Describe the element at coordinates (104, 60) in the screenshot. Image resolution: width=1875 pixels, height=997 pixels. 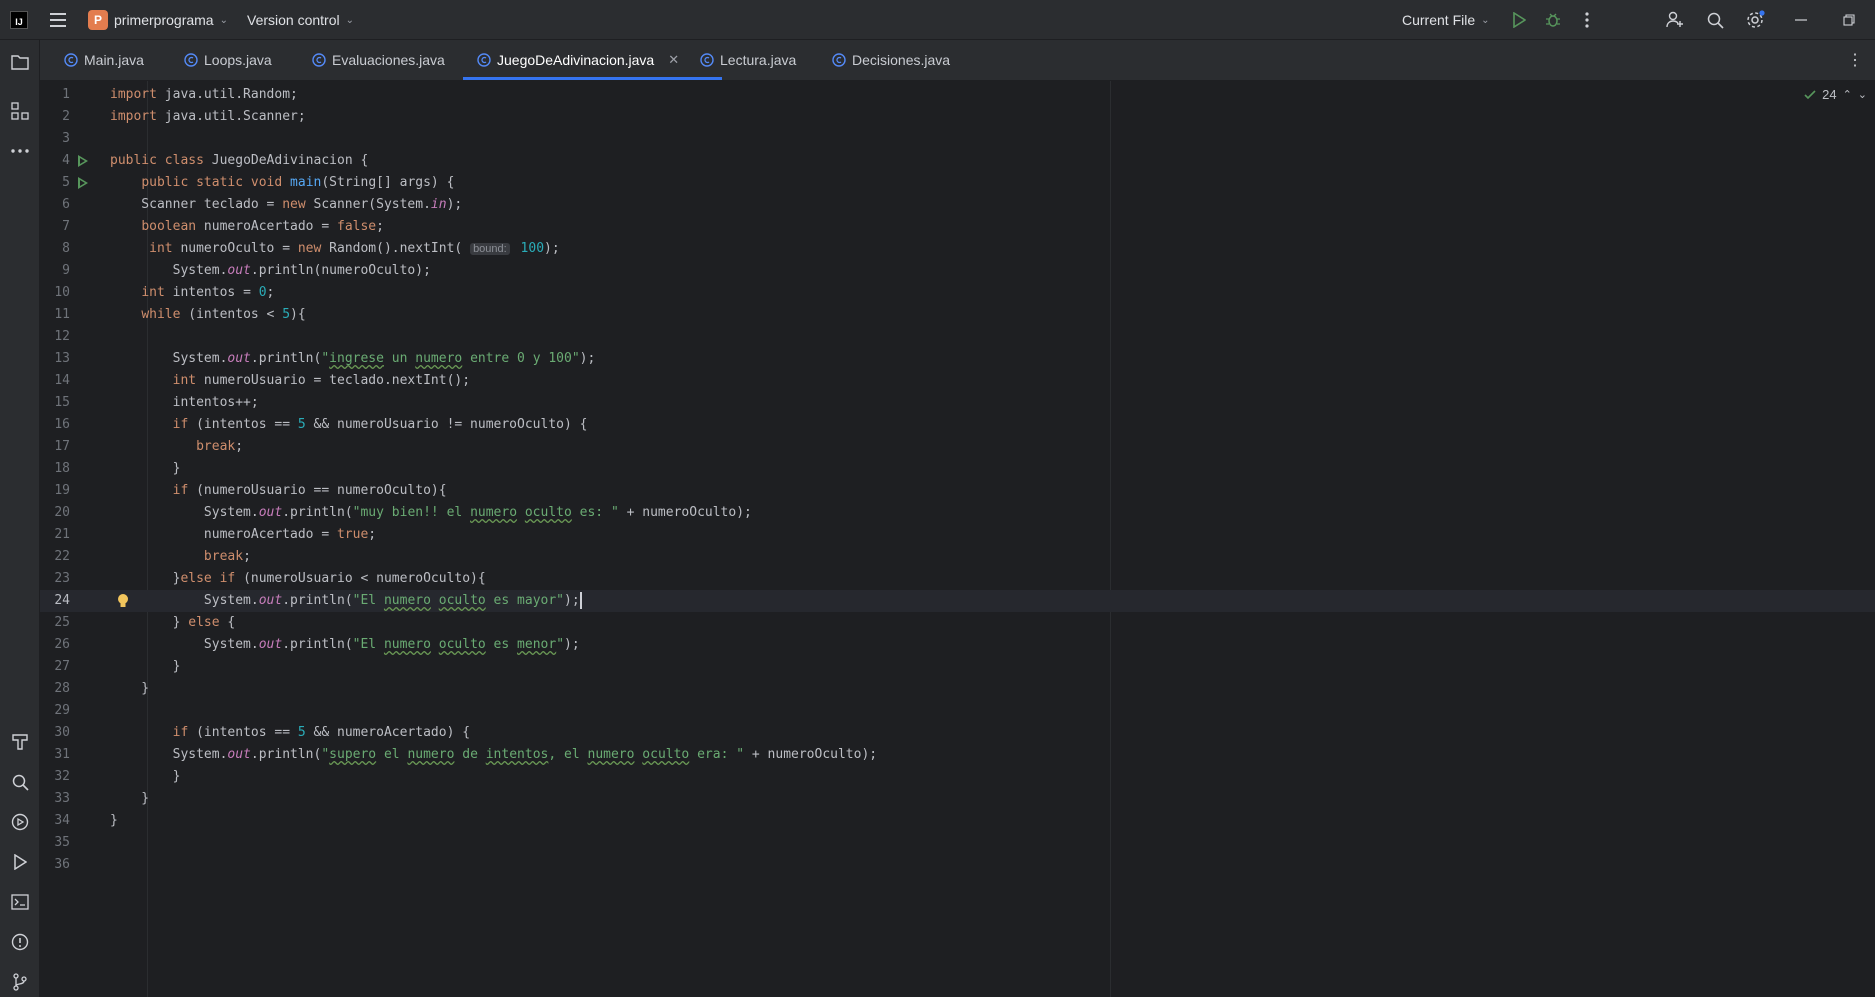
I see `tab-main-java: Main.java` at that location.